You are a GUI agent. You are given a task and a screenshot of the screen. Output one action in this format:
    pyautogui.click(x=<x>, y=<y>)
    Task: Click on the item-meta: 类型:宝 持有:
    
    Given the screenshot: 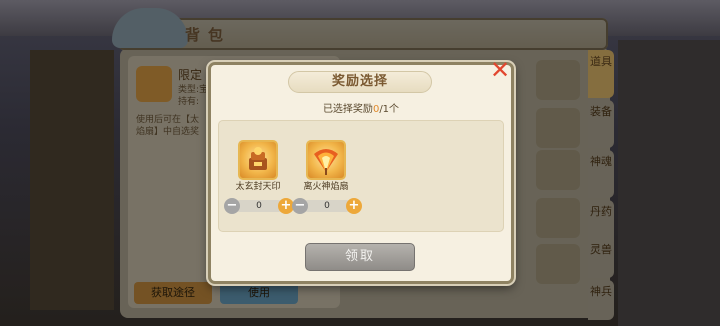 What is the action you would take?
    pyautogui.click(x=193, y=96)
    